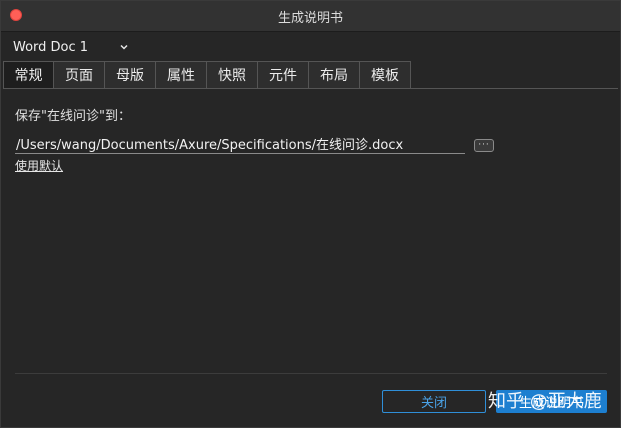  I want to click on tab-properties: 属性, so click(181, 75).